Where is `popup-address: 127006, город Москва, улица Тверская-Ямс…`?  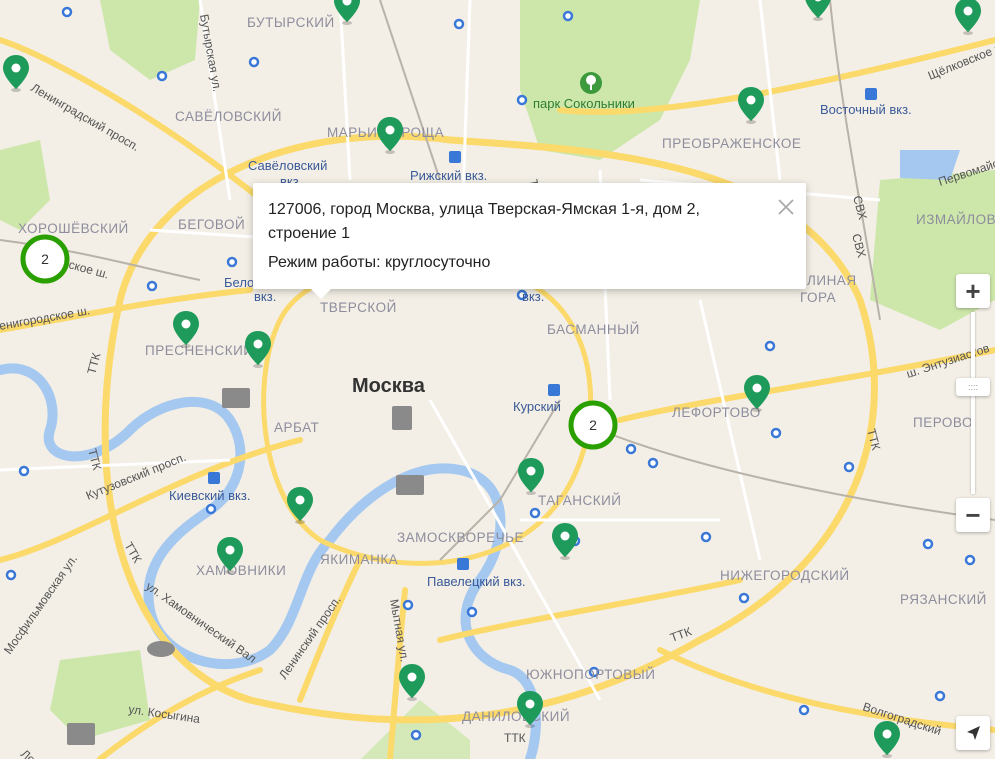 popup-address: 127006, город Москва, улица Тверская-Ямс… is located at coordinates (484, 221).